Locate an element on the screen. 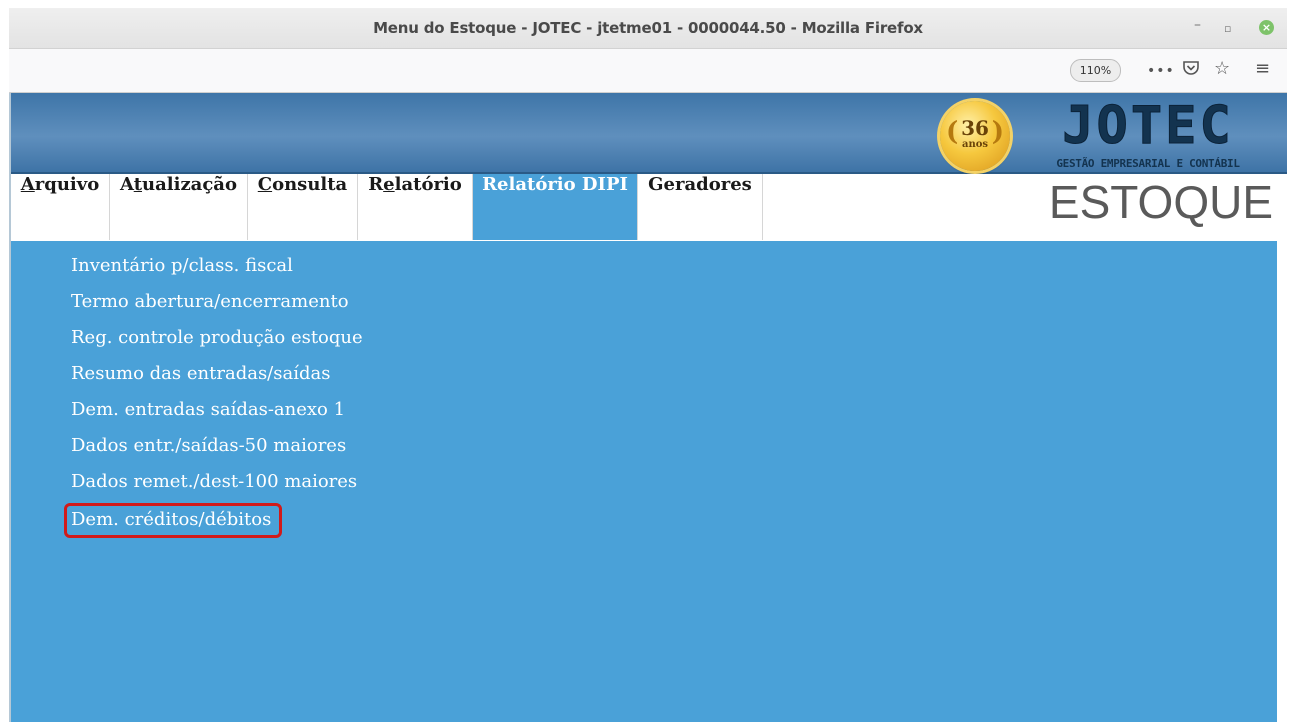 The height and width of the screenshot is (722, 1289). jotec-logo: JOTEC is located at coordinates (1148, 126).